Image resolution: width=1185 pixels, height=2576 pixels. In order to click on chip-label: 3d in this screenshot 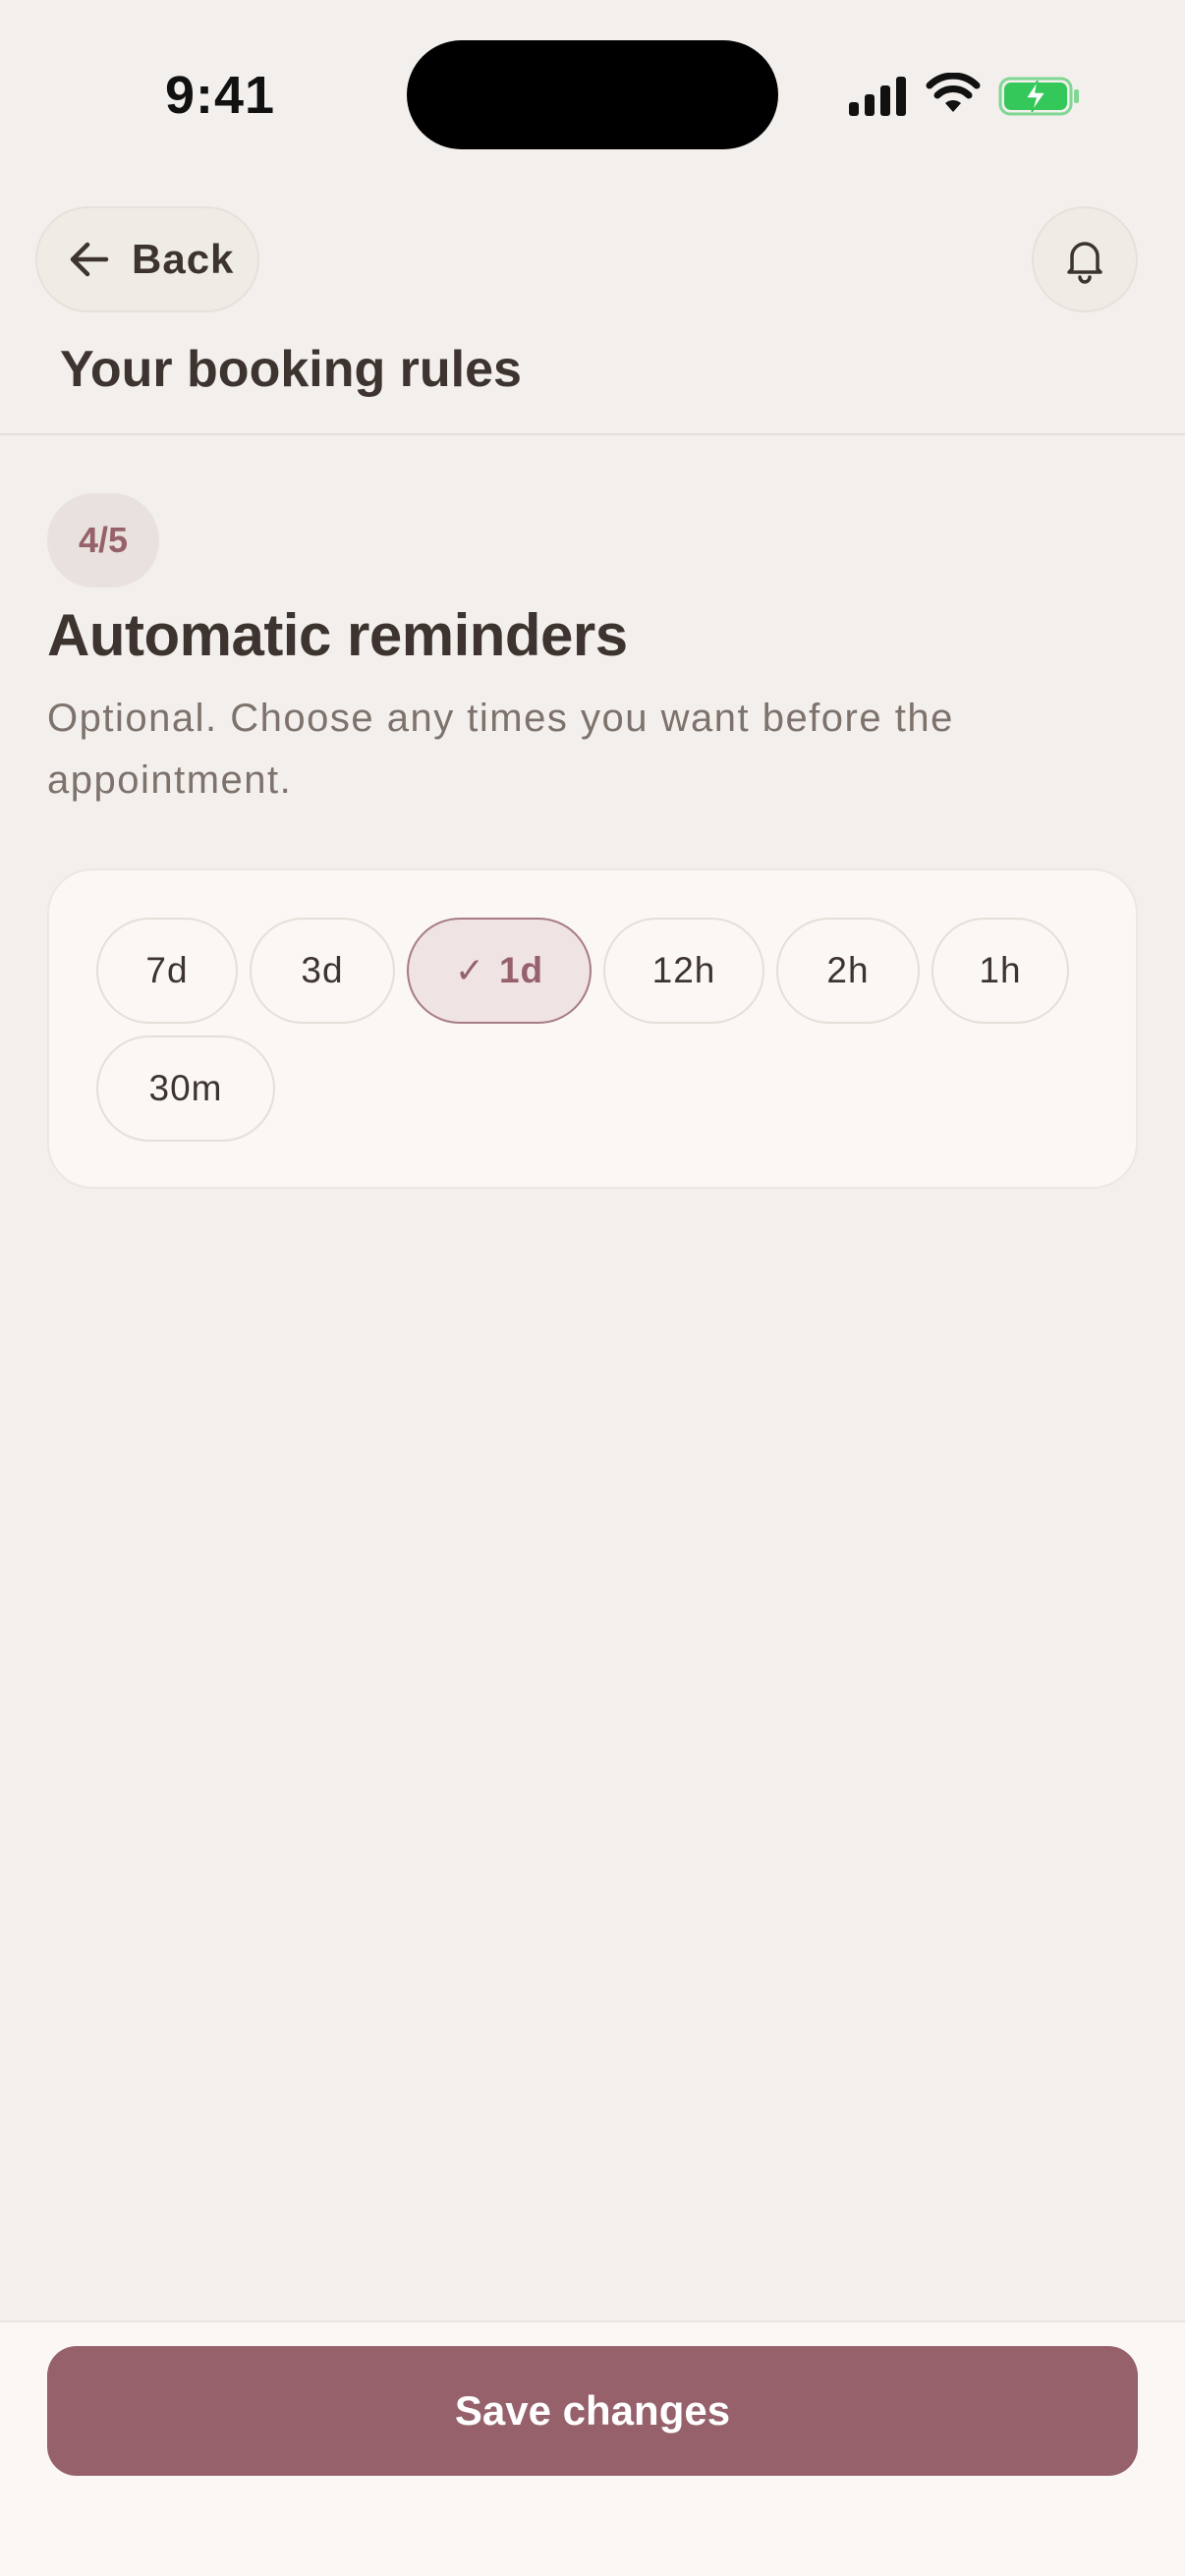, I will do `click(322, 970)`.